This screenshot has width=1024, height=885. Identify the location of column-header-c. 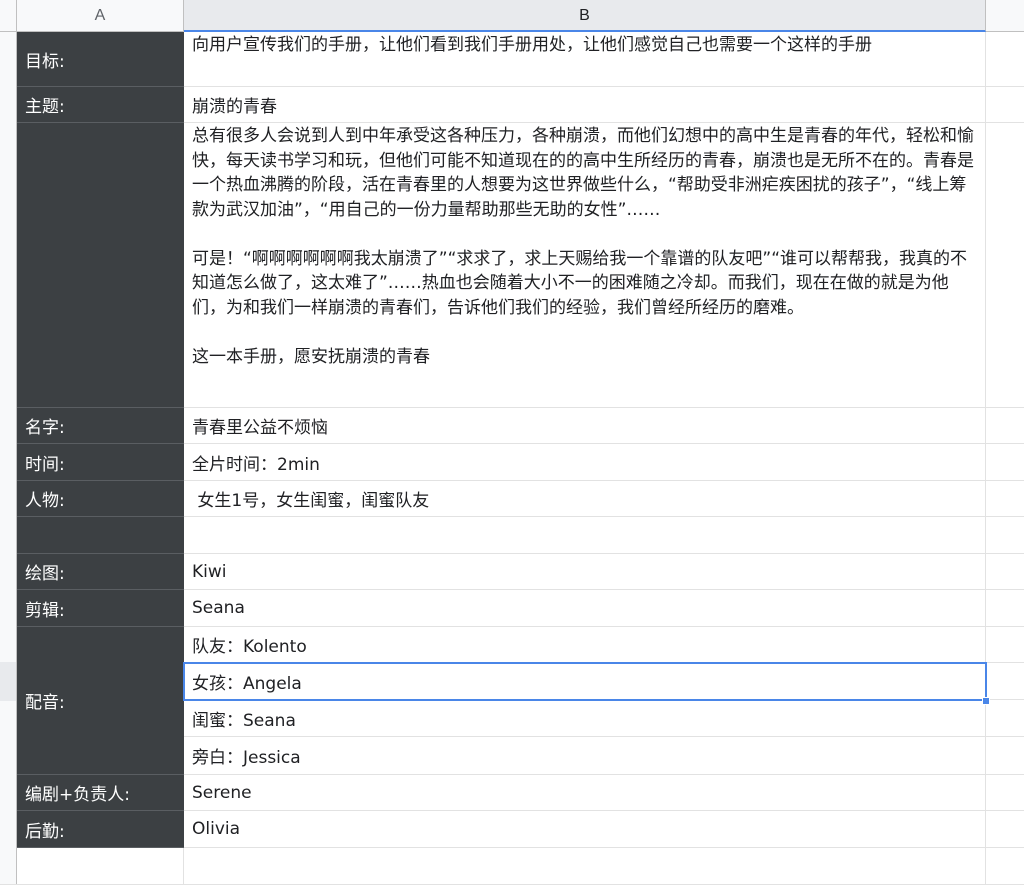
(1005, 16).